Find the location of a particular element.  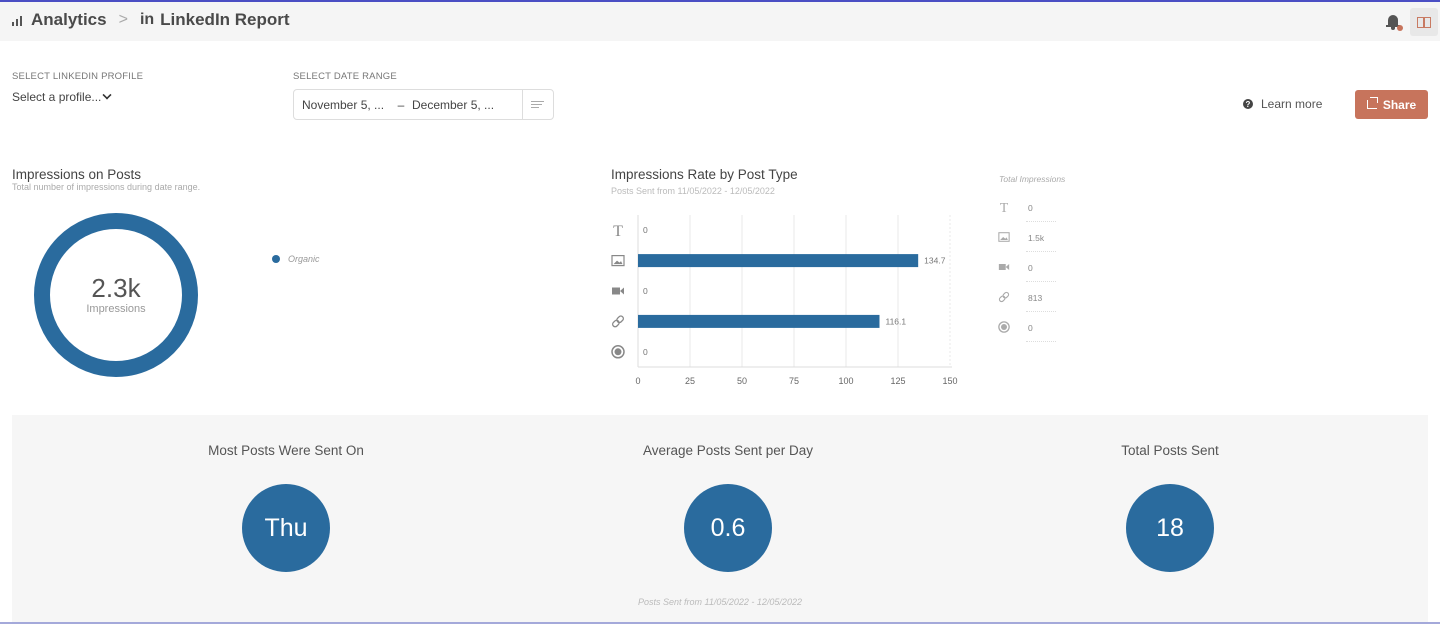

share-button: Share is located at coordinates (1391, 104).